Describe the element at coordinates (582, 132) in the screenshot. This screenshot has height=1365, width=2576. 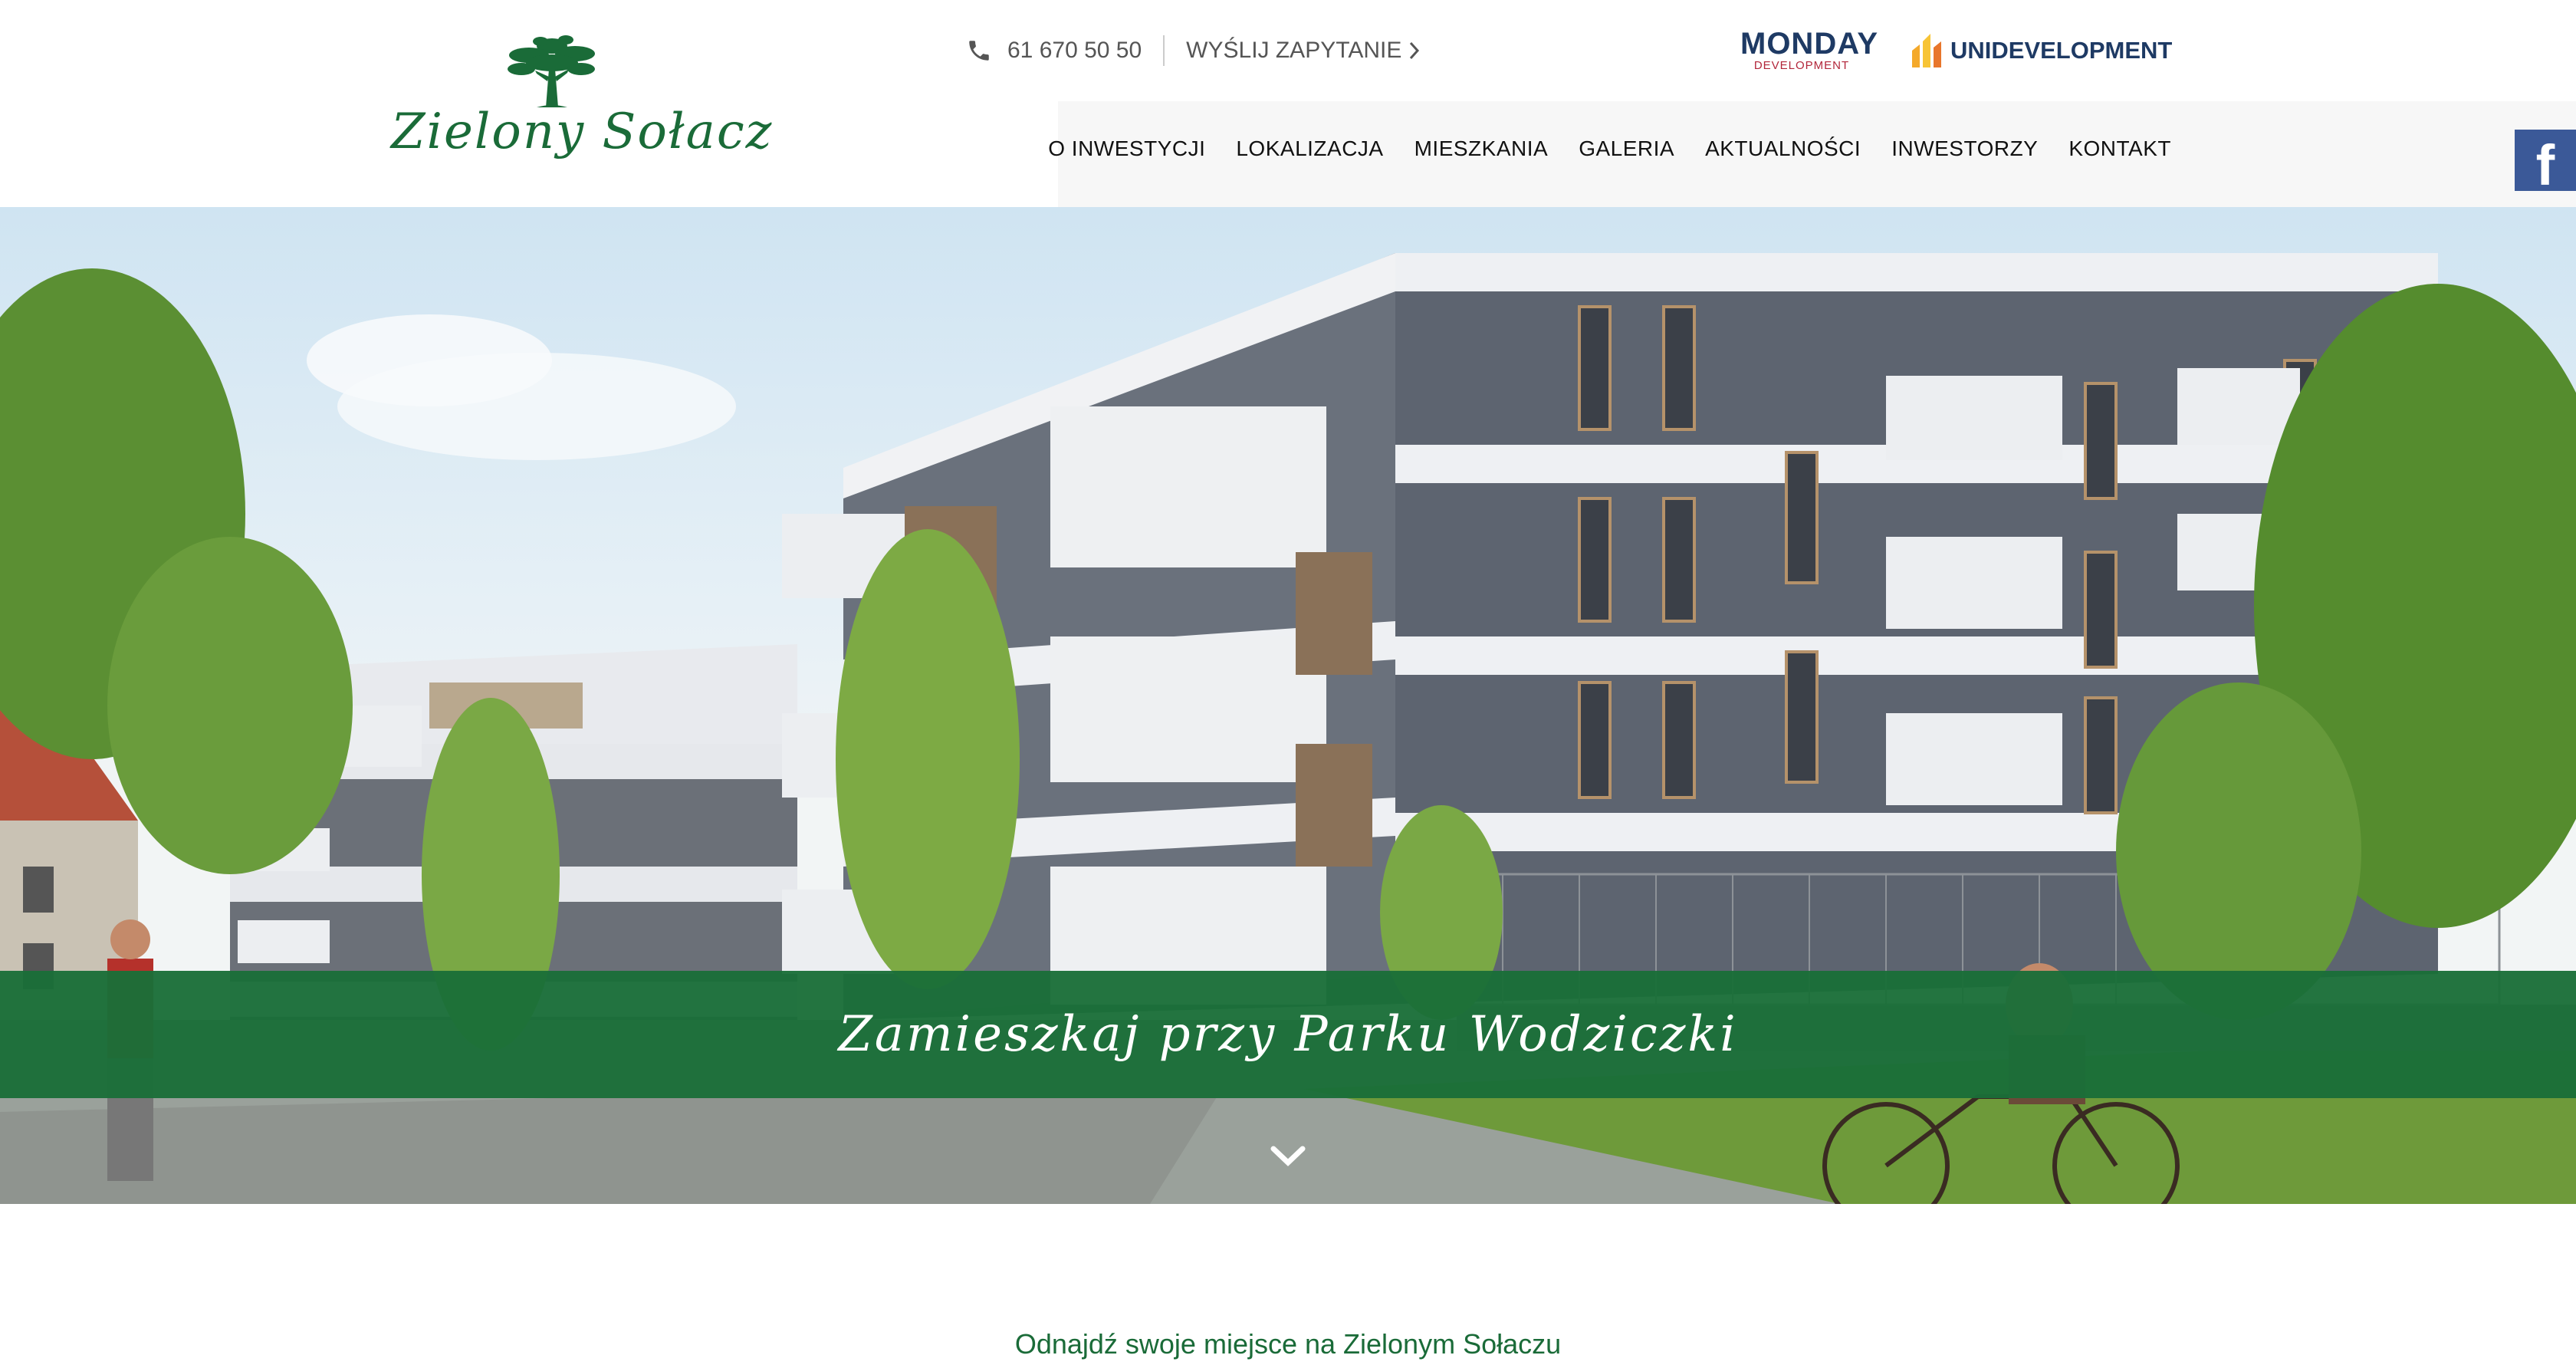
I see `logo-text: Zielony Sołacz` at that location.